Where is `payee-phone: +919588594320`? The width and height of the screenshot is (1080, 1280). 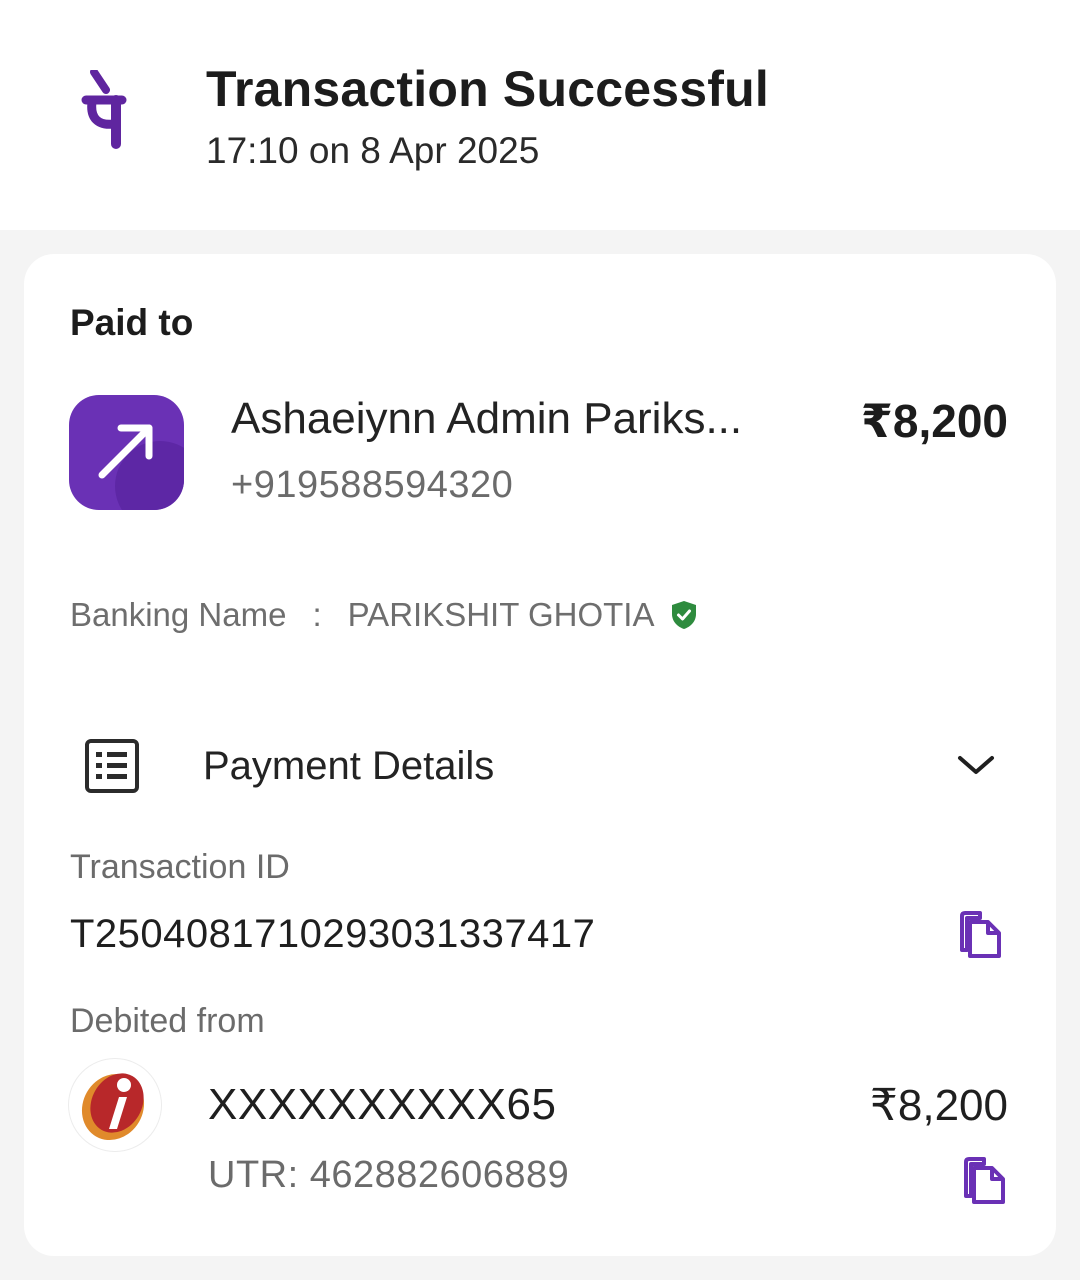 payee-phone: +919588594320 is located at coordinates (372, 485).